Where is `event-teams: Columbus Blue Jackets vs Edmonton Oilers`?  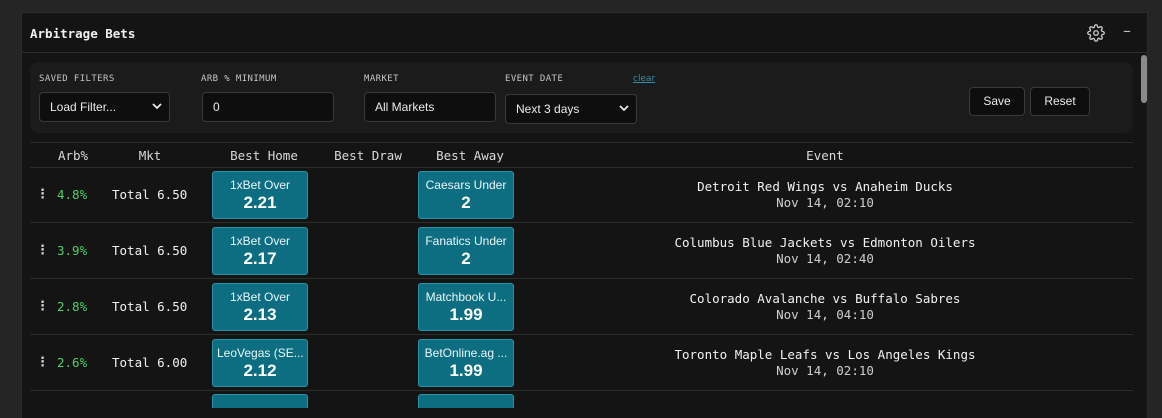 event-teams: Columbus Blue Jackets vs Edmonton Oilers is located at coordinates (825, 242).